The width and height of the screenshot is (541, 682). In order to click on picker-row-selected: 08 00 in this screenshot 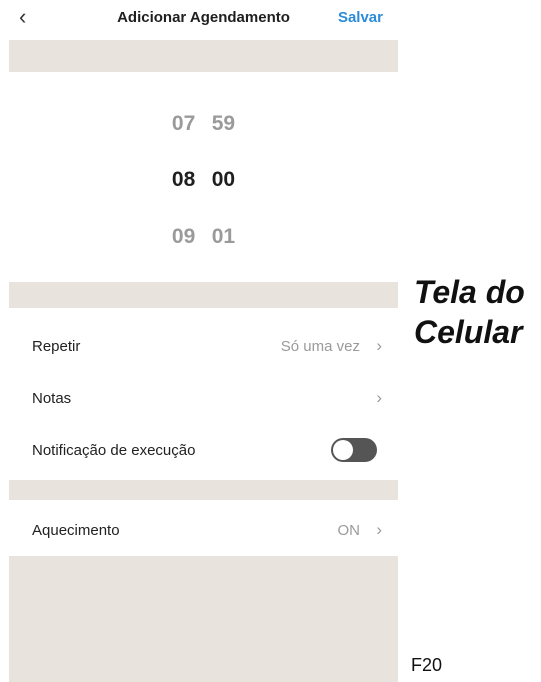, I will do `click(203, 180)`.